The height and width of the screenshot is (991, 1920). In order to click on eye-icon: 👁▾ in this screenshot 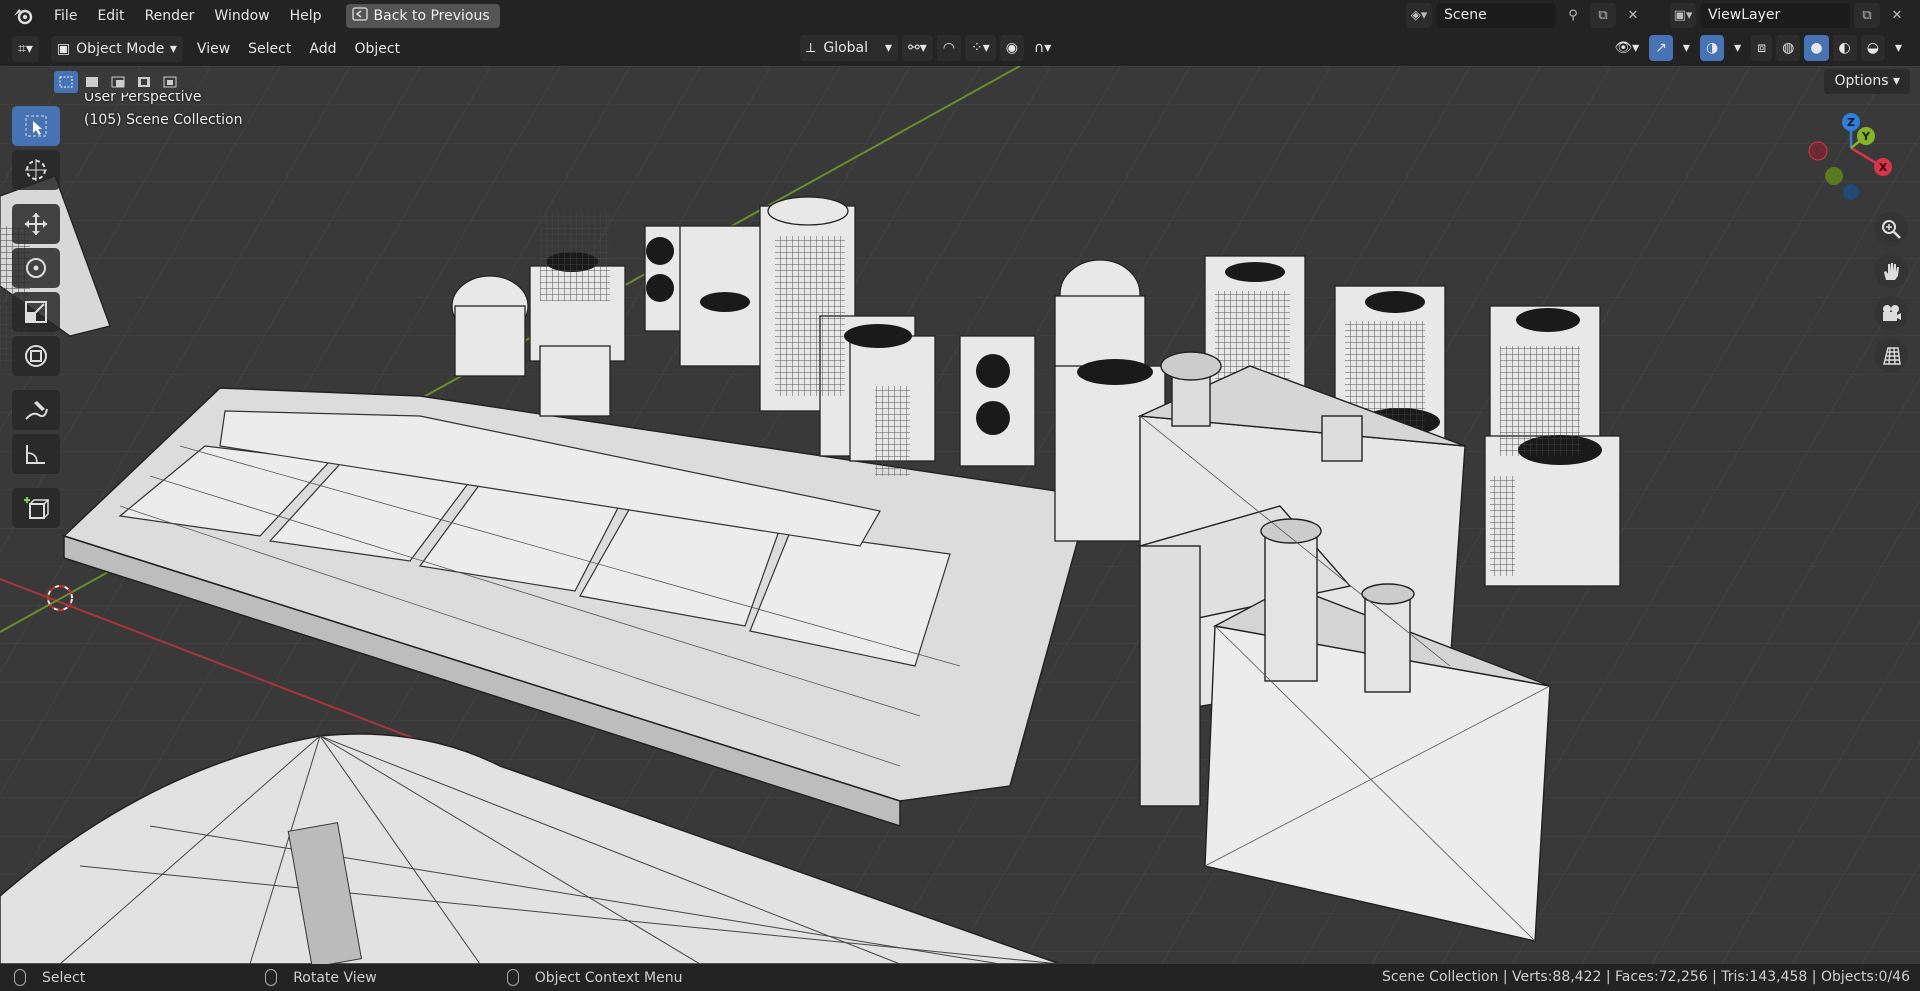, I will do `click(1627, 48)`.